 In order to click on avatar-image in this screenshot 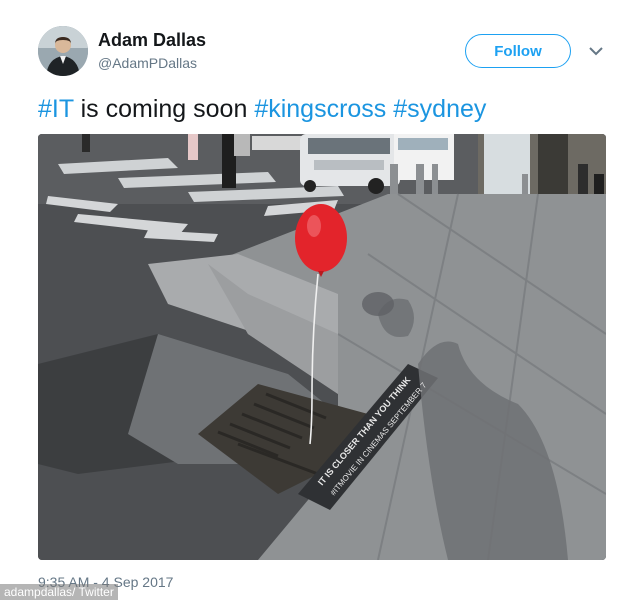, I will do `click(63, 51)`.